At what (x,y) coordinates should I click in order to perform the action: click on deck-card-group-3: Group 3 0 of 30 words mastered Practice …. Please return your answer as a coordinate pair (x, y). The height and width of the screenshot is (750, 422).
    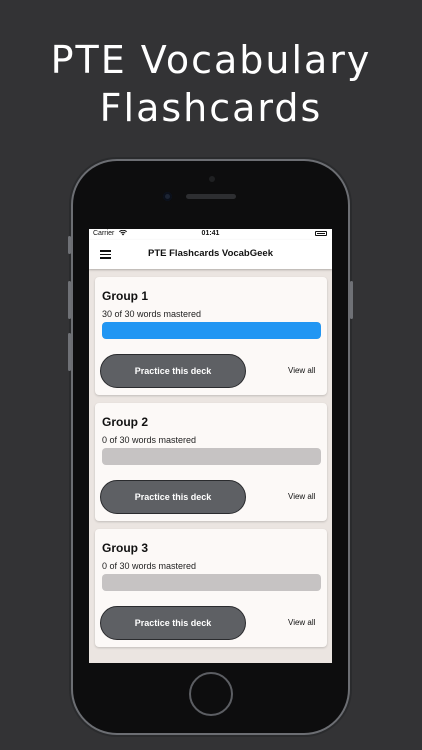
    Looking at the image, I should click on (211, 588).